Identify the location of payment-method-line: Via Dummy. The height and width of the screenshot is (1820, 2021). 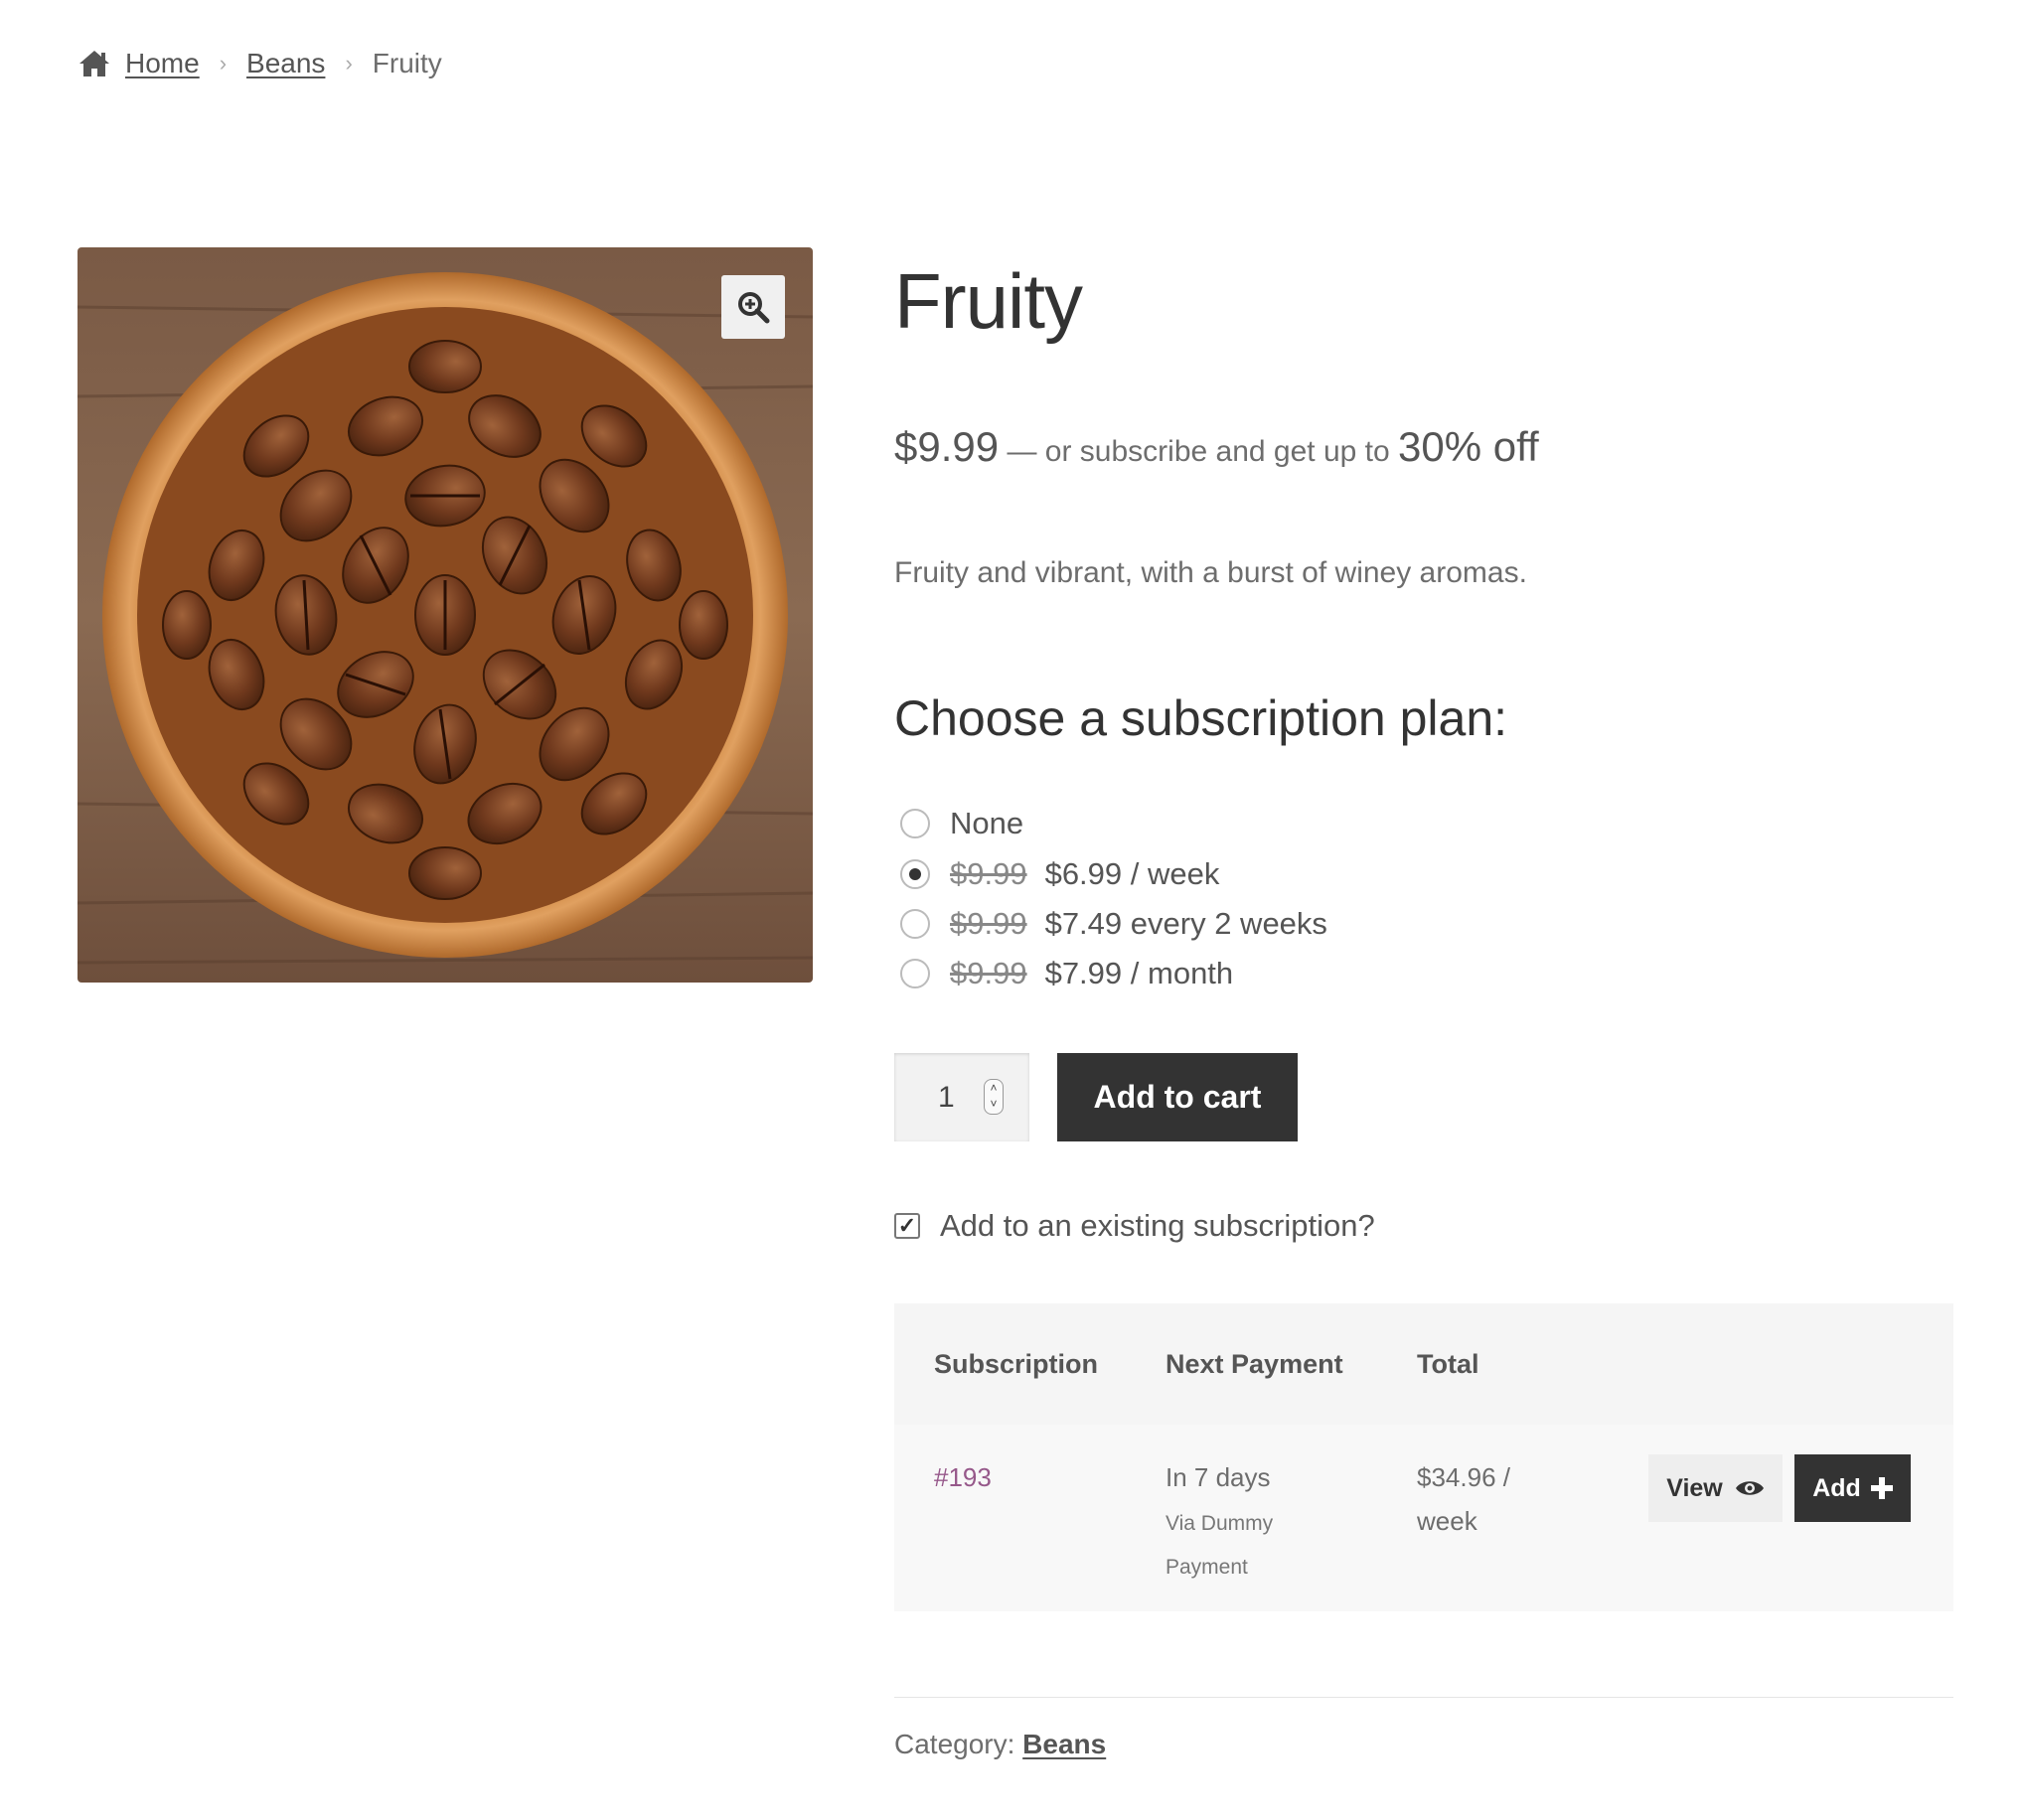
(1220, 1523).